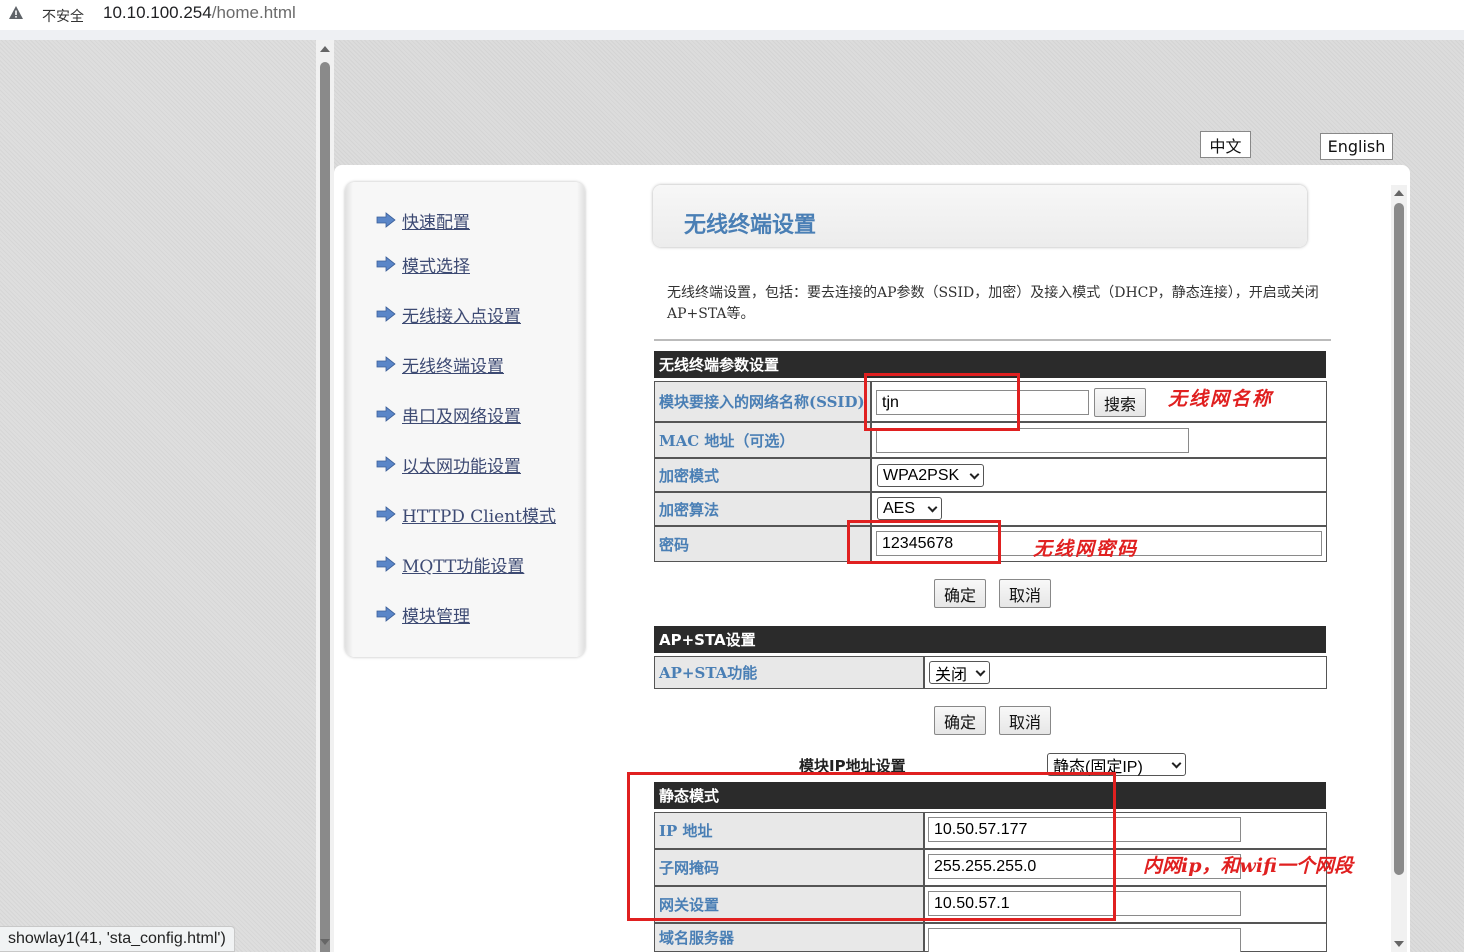 The image size is (1464, 952). Describe the element at coordinates (750, 225) in the screenshot. I see `page-title: 无线终端设置` at that location.